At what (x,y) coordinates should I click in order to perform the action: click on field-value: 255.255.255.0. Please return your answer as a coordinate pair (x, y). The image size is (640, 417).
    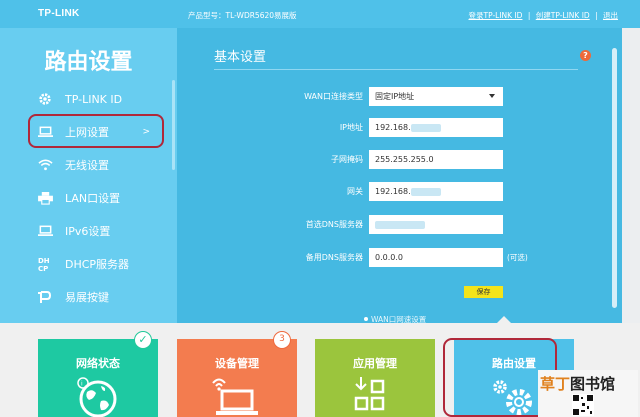
    Looking at the image, I should click on (404, 159).